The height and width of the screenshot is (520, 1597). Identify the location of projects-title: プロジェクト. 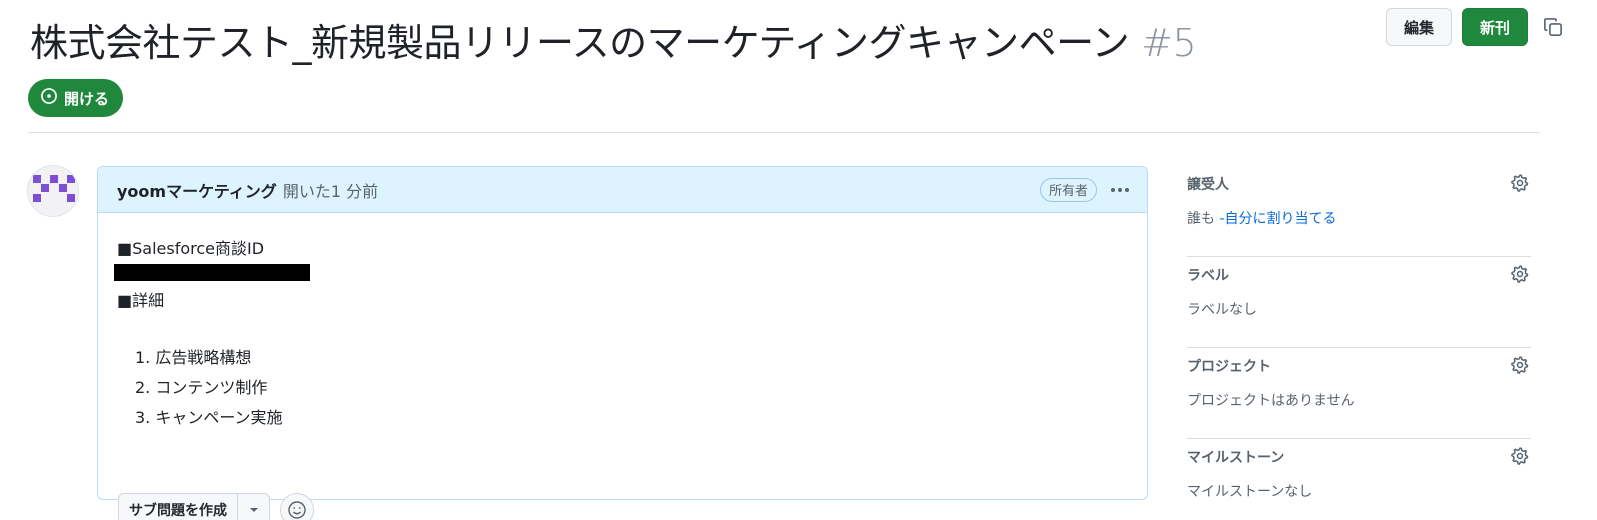
(1229, 367).